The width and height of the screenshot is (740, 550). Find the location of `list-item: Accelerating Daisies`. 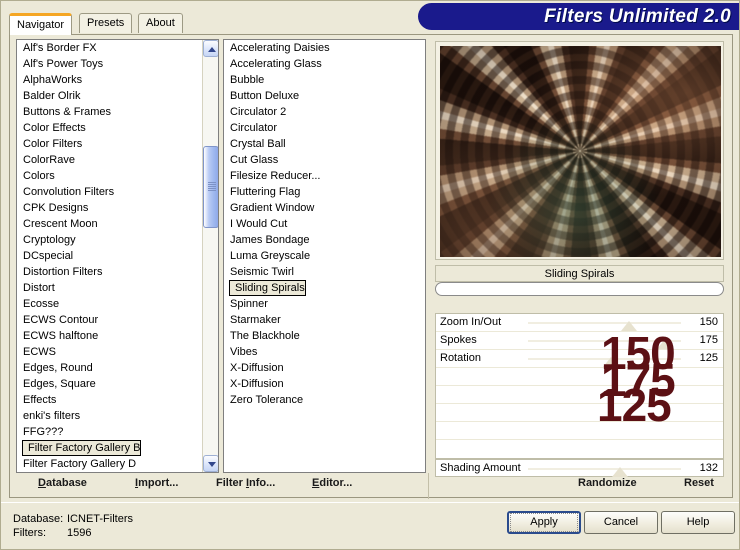

list-item: Accelerating Daisies is located at coordinates (324, 48).